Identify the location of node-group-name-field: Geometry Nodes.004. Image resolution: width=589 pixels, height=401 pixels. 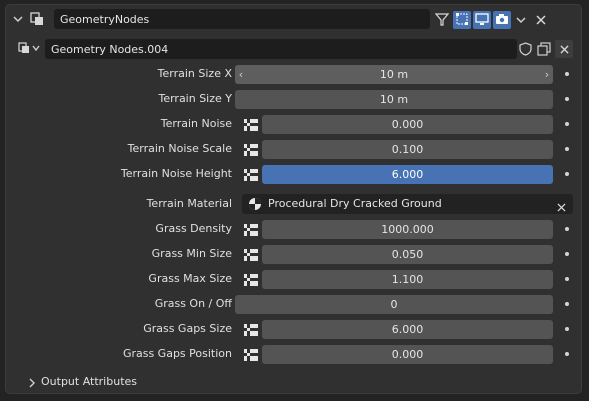
(281, 49).